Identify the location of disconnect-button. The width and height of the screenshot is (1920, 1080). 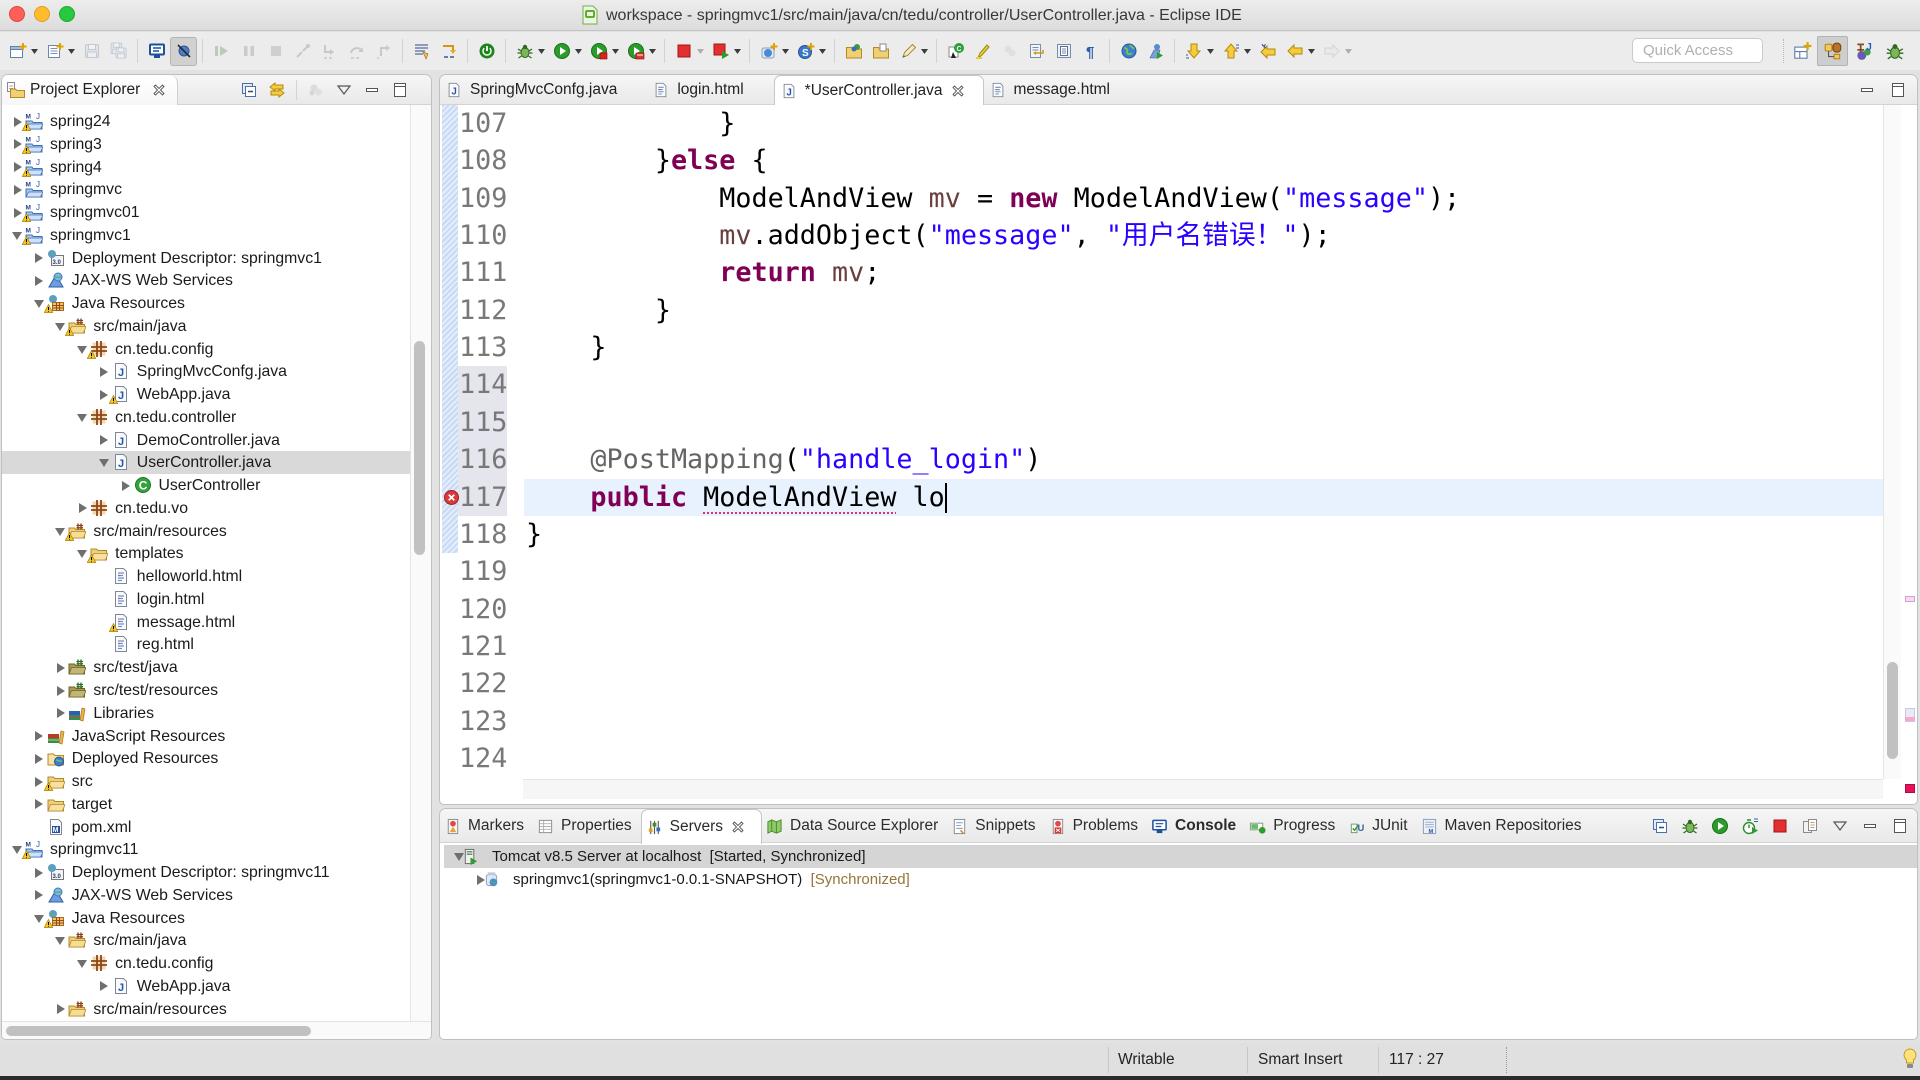
(302, 51).